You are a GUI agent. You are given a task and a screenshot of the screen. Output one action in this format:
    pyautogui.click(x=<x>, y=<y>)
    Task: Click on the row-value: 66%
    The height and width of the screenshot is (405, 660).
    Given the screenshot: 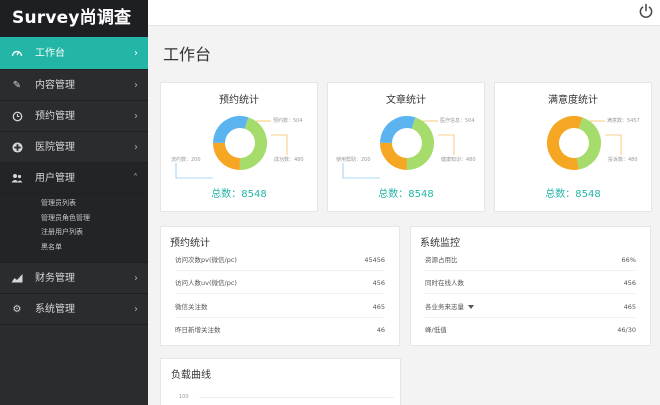 What is the action you would take?
    pyautogui.click(x=628, y=260)
    